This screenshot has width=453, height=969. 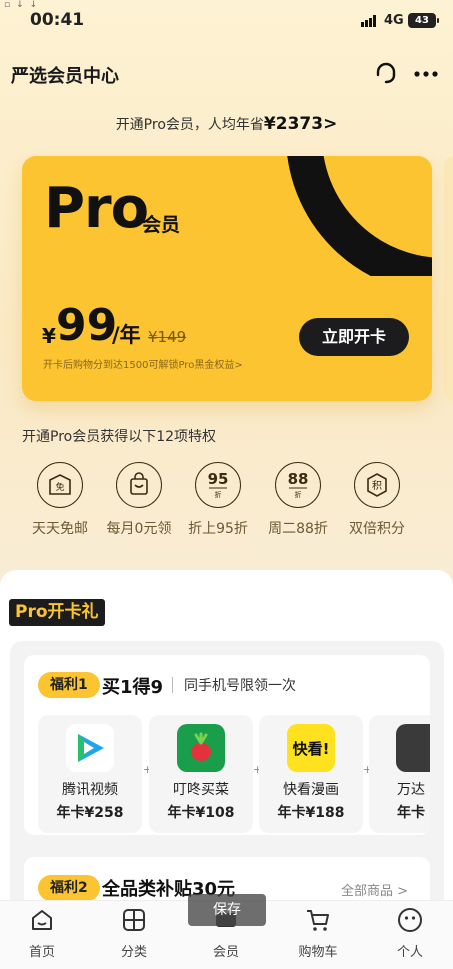 I want to click on vip-name: 叮咚买菜, so click(x=201, y=790).